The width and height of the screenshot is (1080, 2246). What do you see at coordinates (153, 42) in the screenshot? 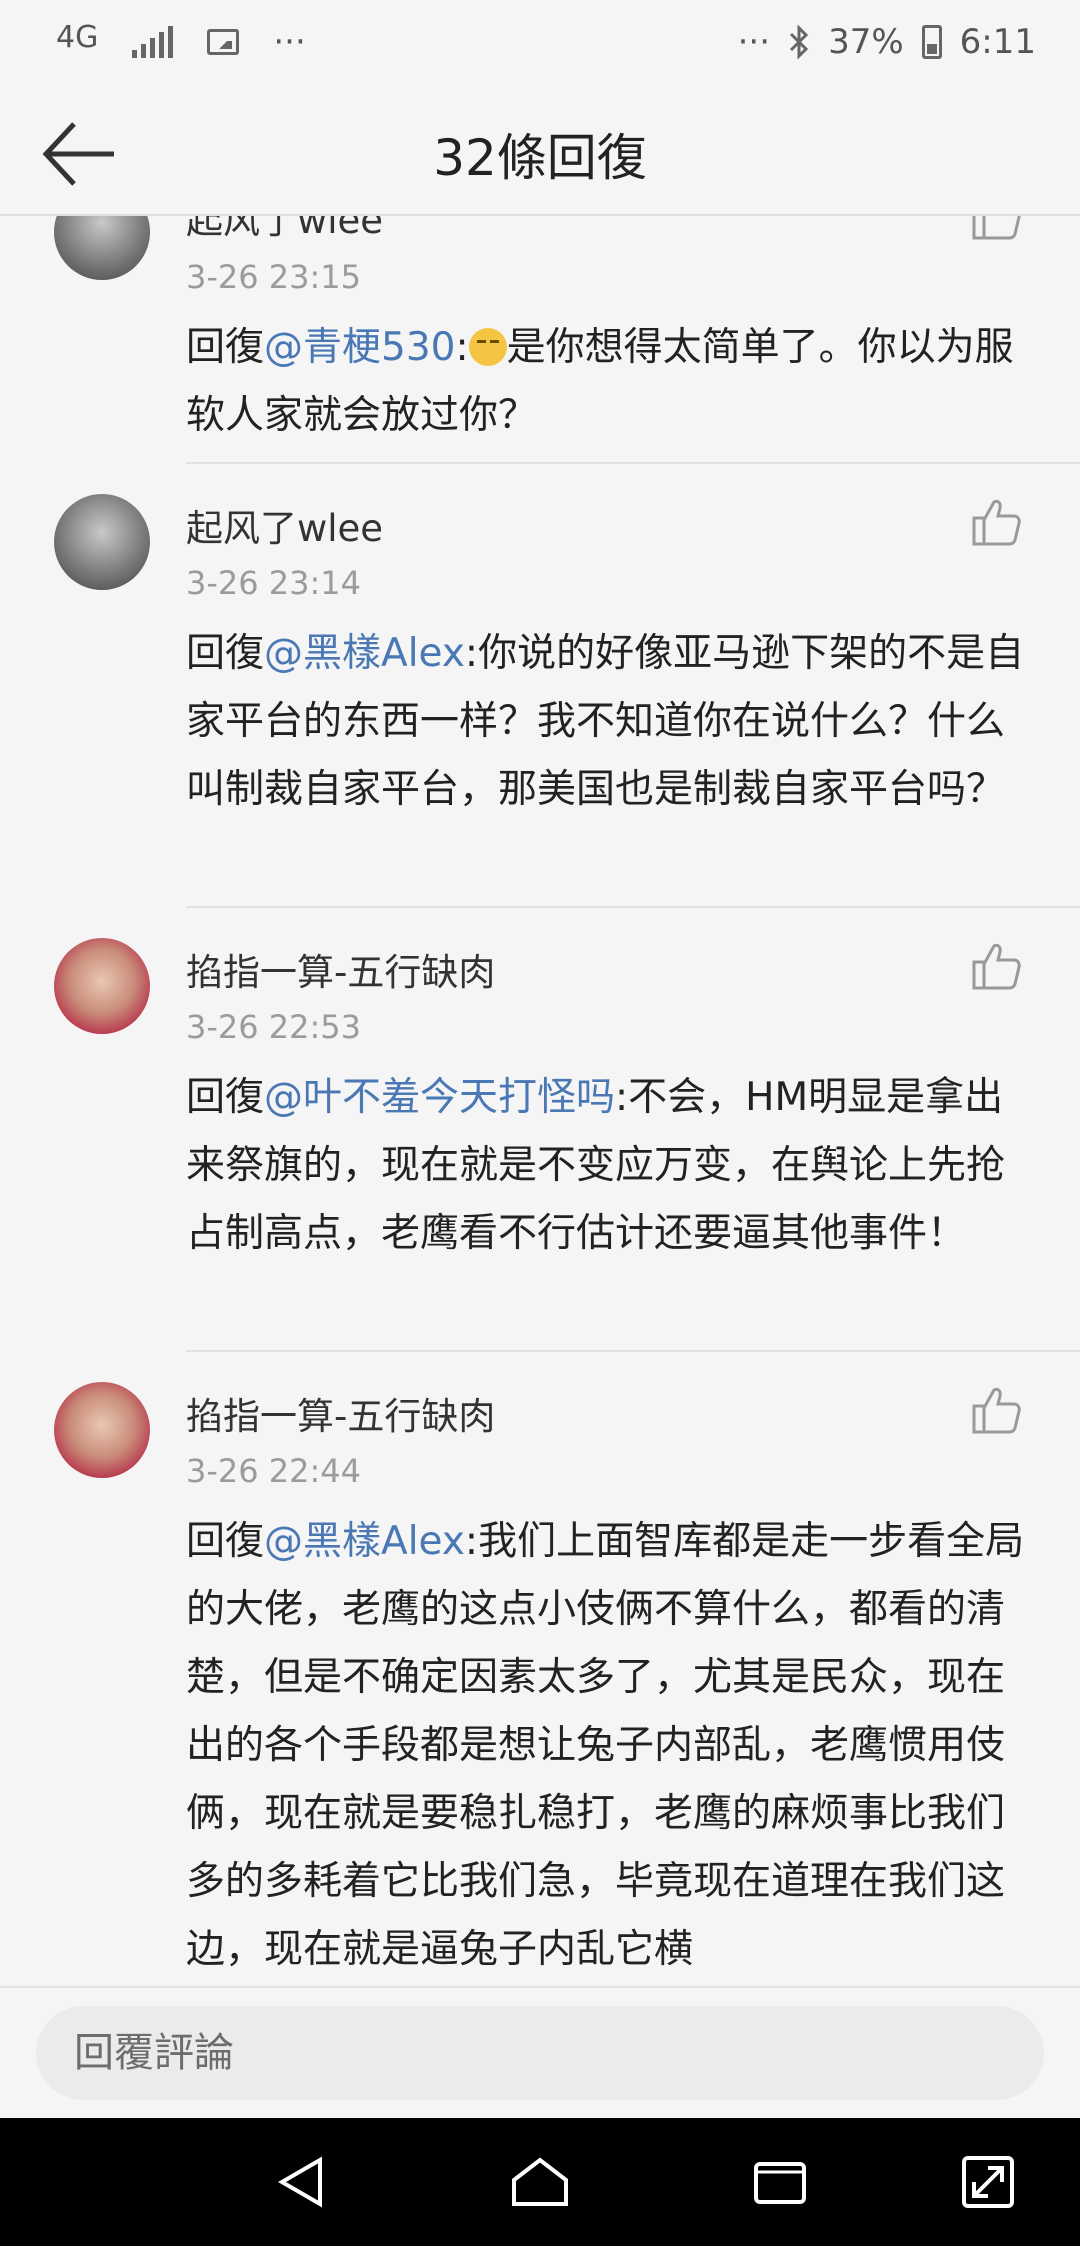
I see `signal-icon` at bounding box center [153, 42].